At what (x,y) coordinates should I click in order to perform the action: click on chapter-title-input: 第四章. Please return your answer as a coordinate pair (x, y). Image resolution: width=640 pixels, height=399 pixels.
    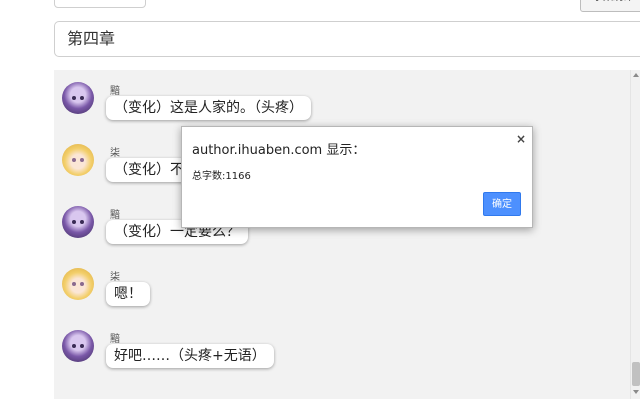
    Looking at the image, I should click on (347, 39).